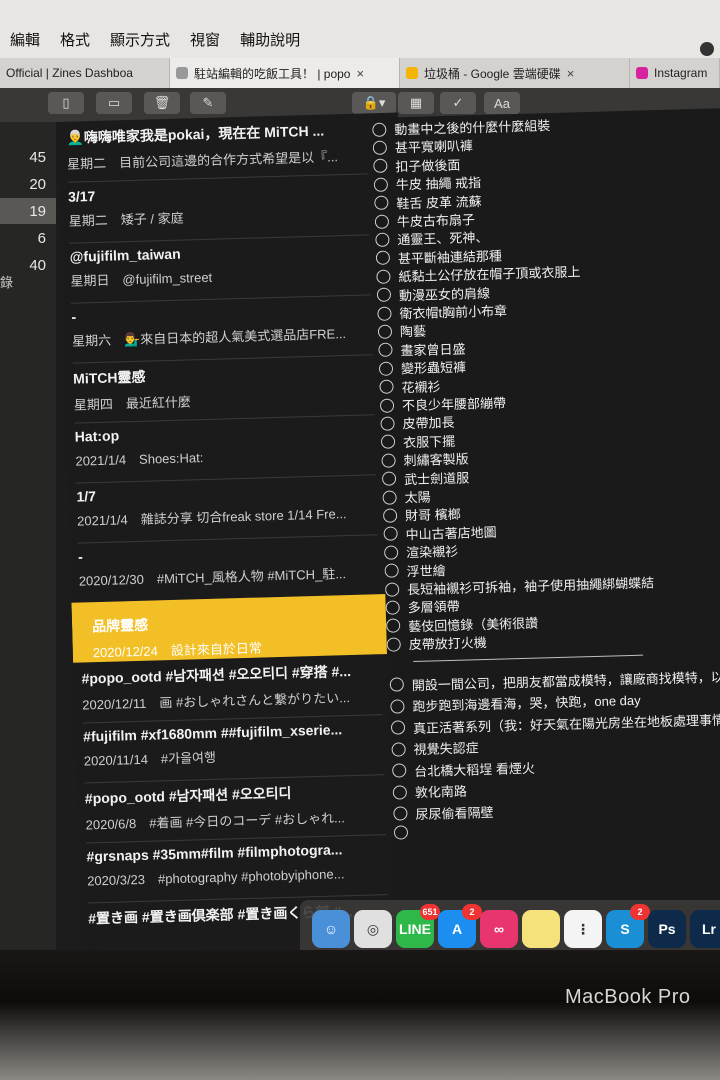  What do you see at coordinates (499, 929) in the screenshot?
I see `creative-cloud-icon: ∞` at bounding box center [499, 929].